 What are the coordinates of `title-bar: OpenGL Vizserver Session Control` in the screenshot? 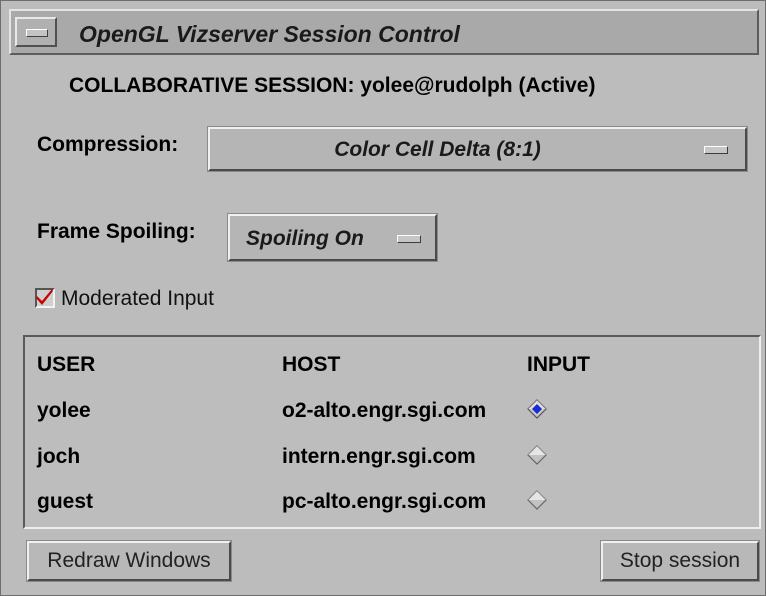 It's located at (384, 32).